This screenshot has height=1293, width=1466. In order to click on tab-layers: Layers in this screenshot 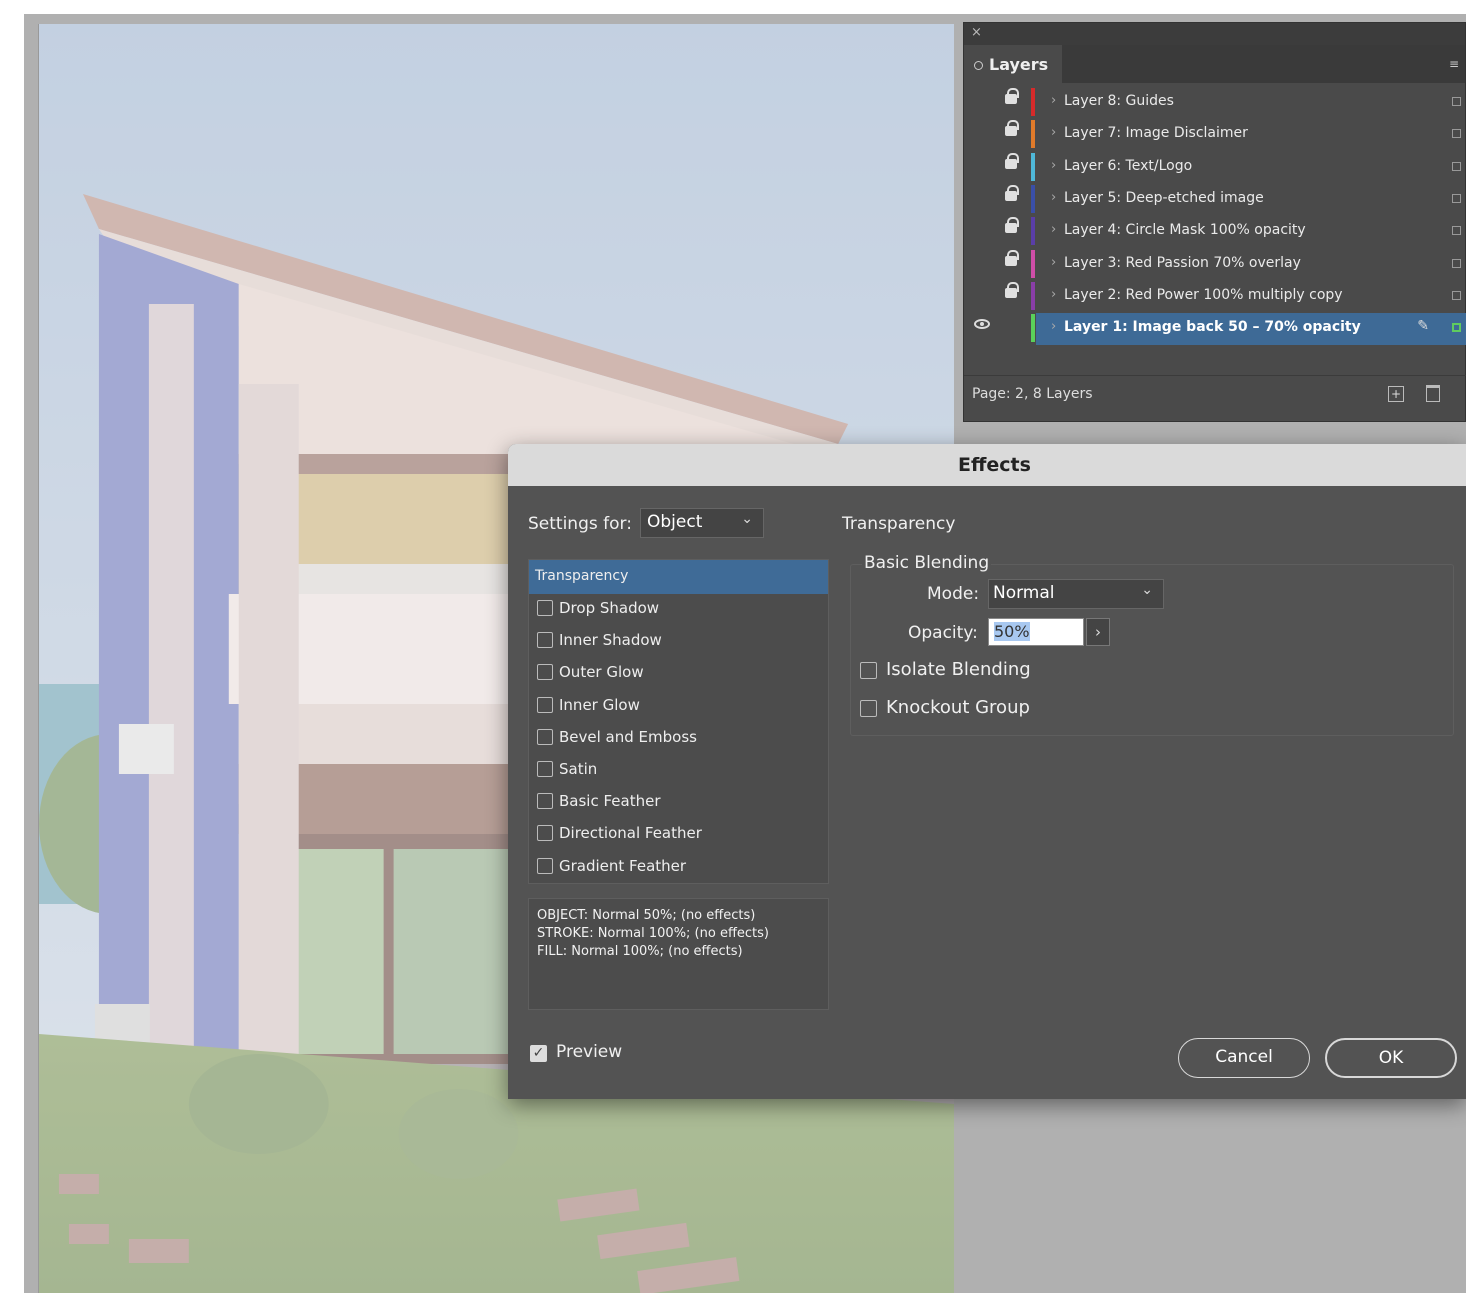, I will do `click(1013, 64)`.